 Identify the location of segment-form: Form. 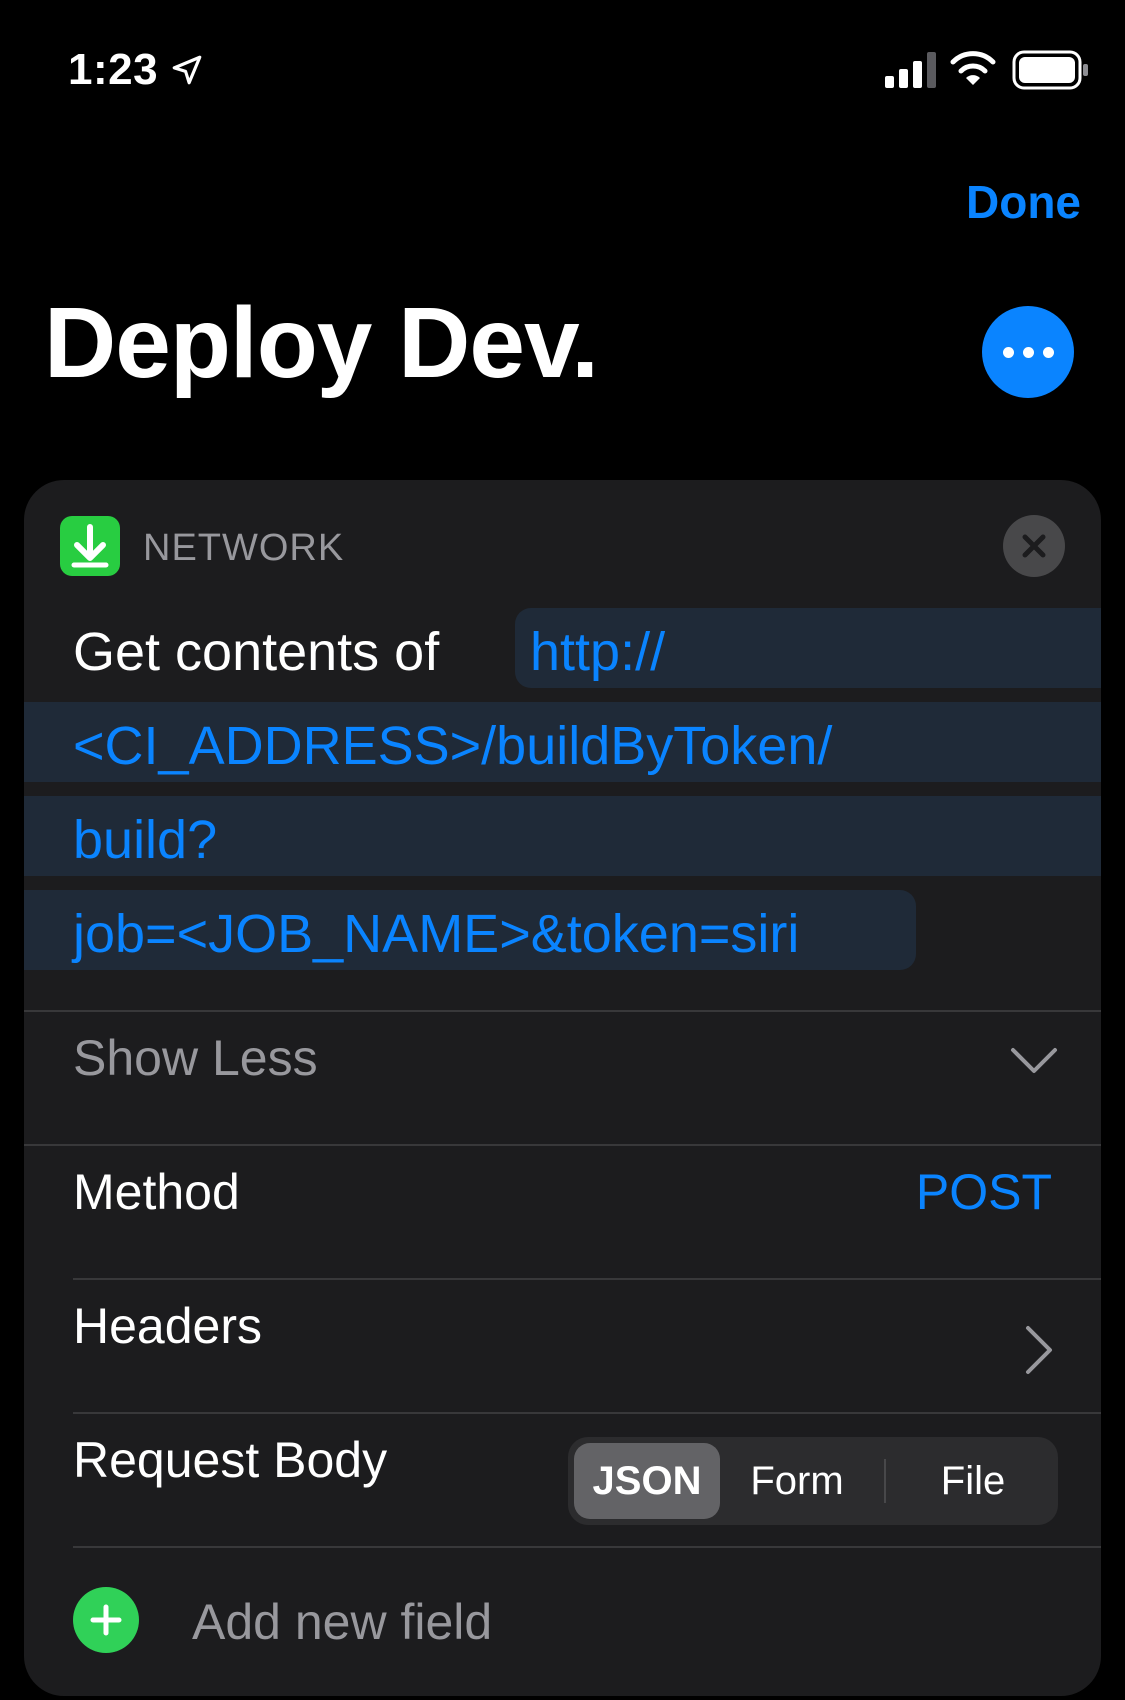
(797, 1481).